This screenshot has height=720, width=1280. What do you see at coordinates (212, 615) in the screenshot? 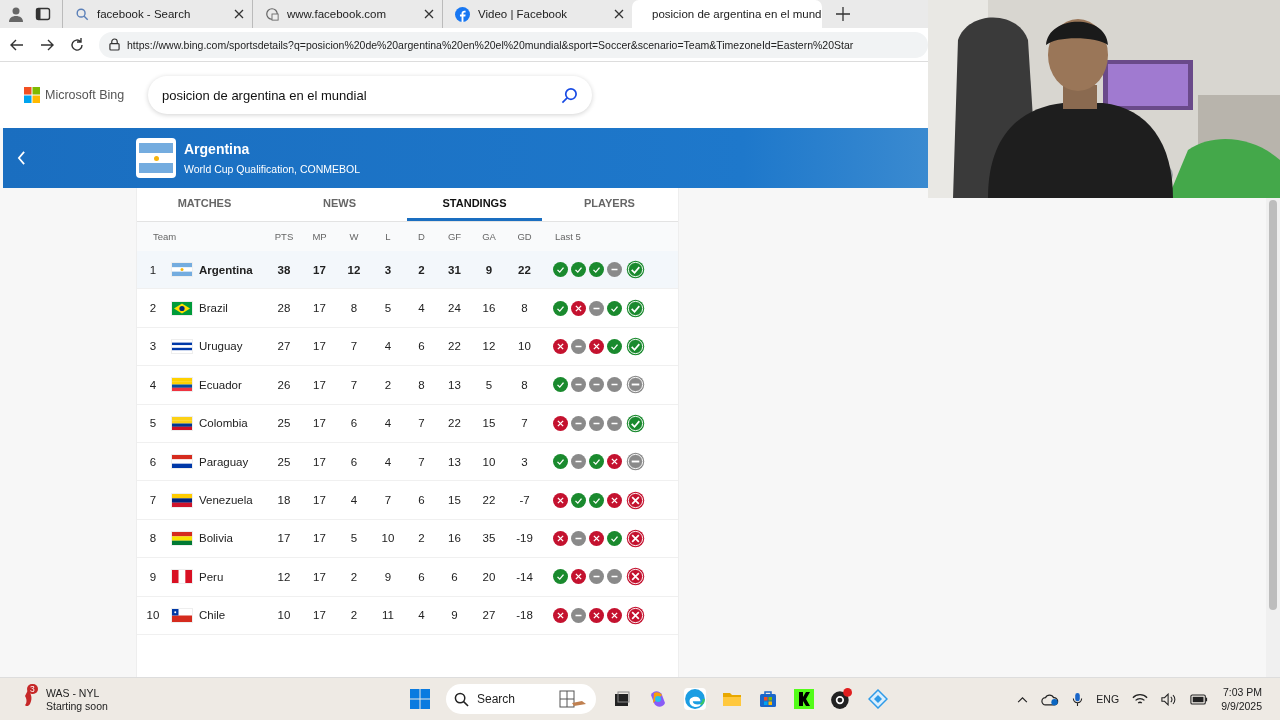
I see `team-name: Chile` at bounding box center [212, 615].